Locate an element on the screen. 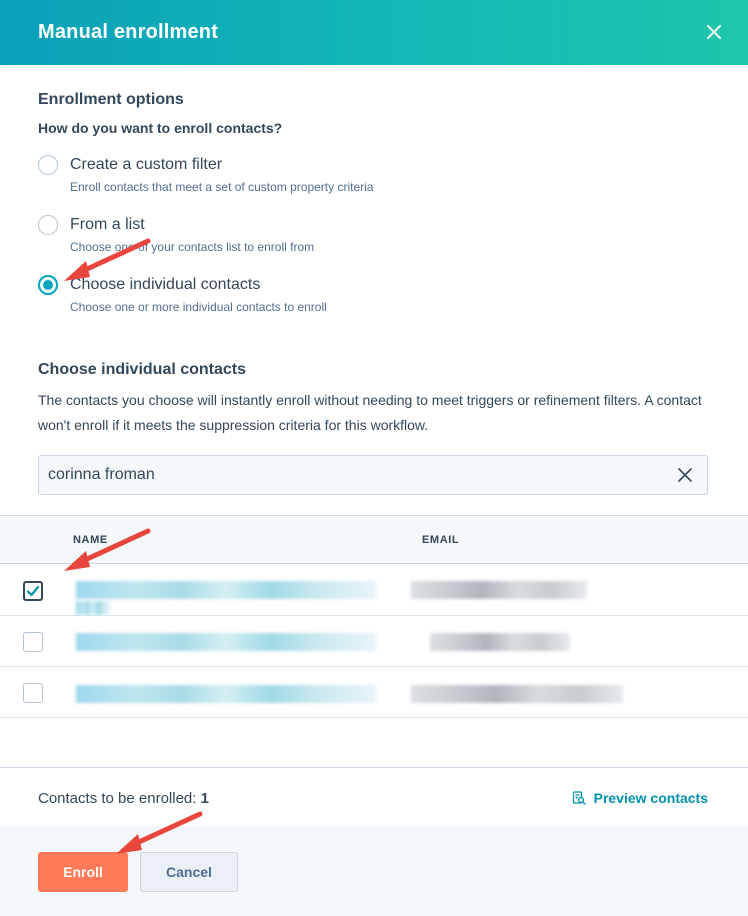 Image resolution: width=748 pixels, height=916 pixels. column-header-name: NAME is located at coordinates (90, 540).